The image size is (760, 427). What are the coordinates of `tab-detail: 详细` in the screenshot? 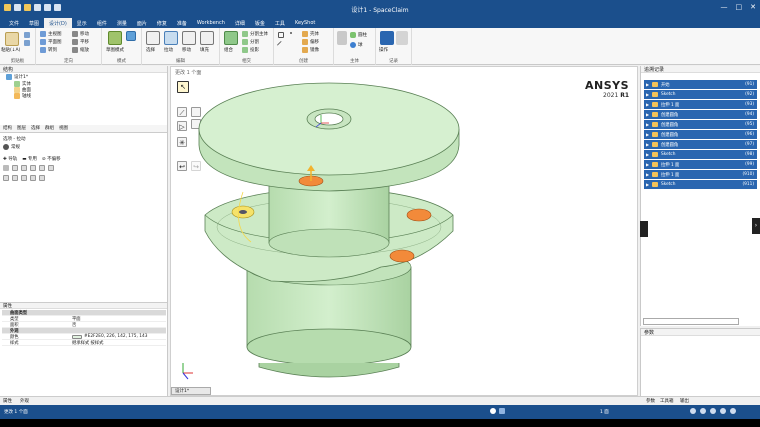 It's located at (240, 23).